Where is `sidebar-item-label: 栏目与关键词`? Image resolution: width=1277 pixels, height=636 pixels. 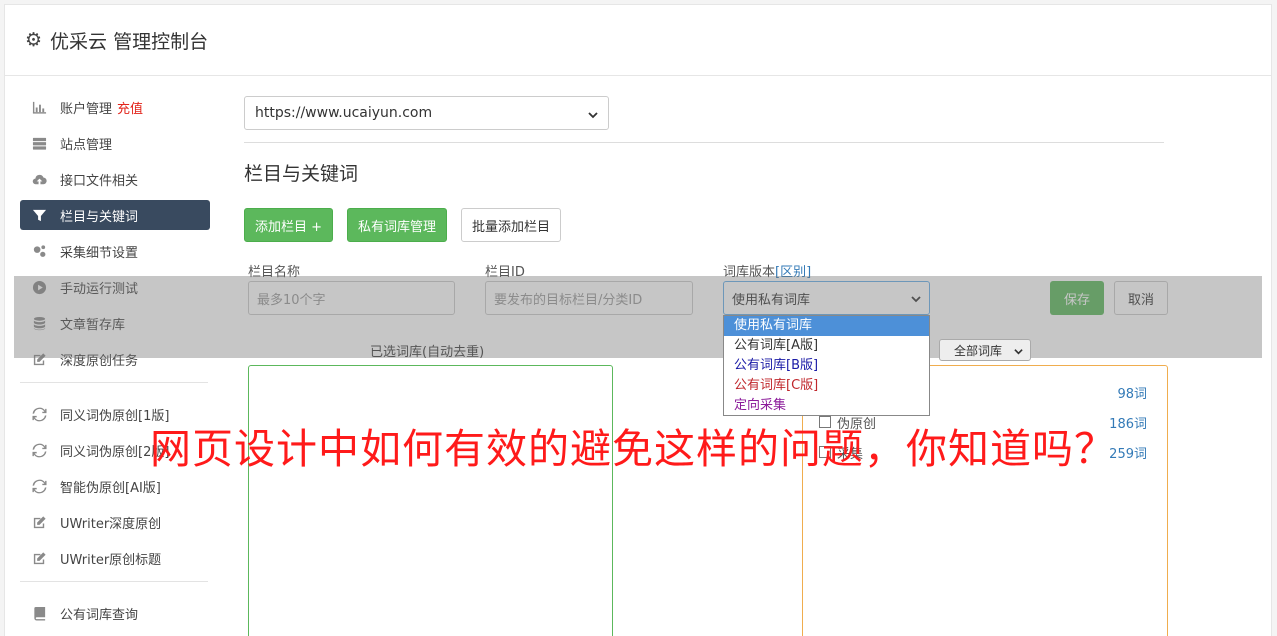 sidebar-item-label: 栏目与关键词 is located at coordinates (99, 217).